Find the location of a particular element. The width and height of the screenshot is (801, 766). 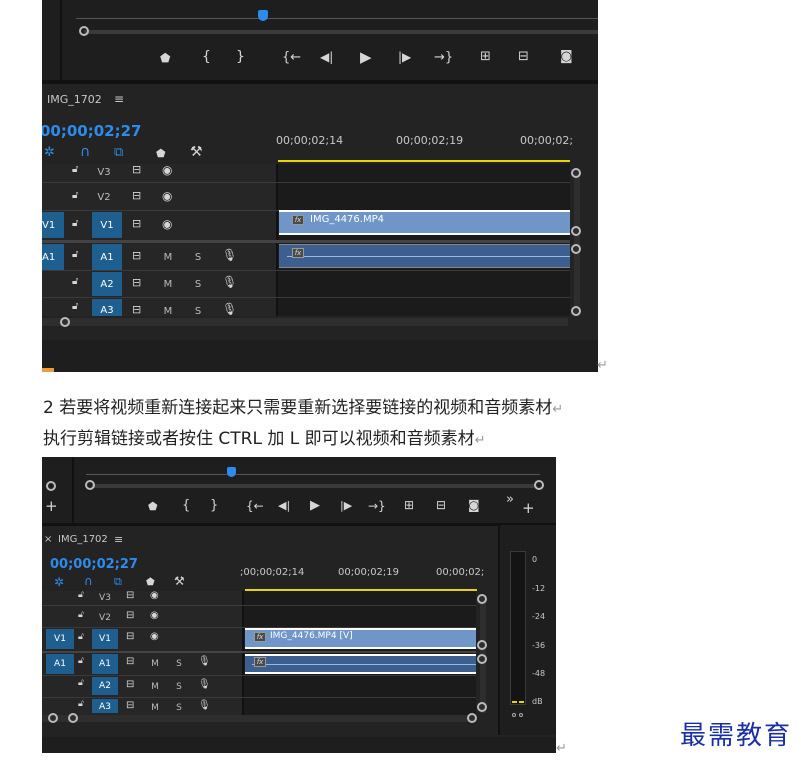

overflow-icon: » is located at coordinates (510, 499).